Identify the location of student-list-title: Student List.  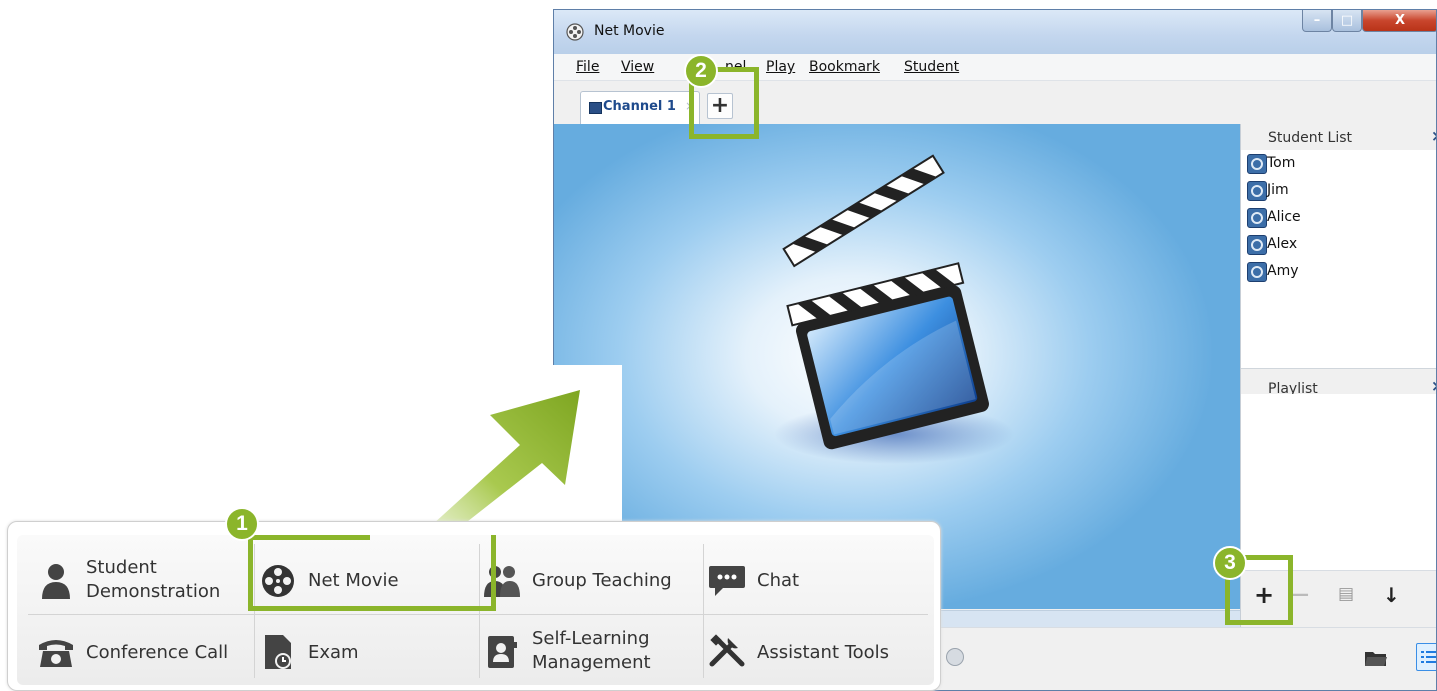
(1310, 138).